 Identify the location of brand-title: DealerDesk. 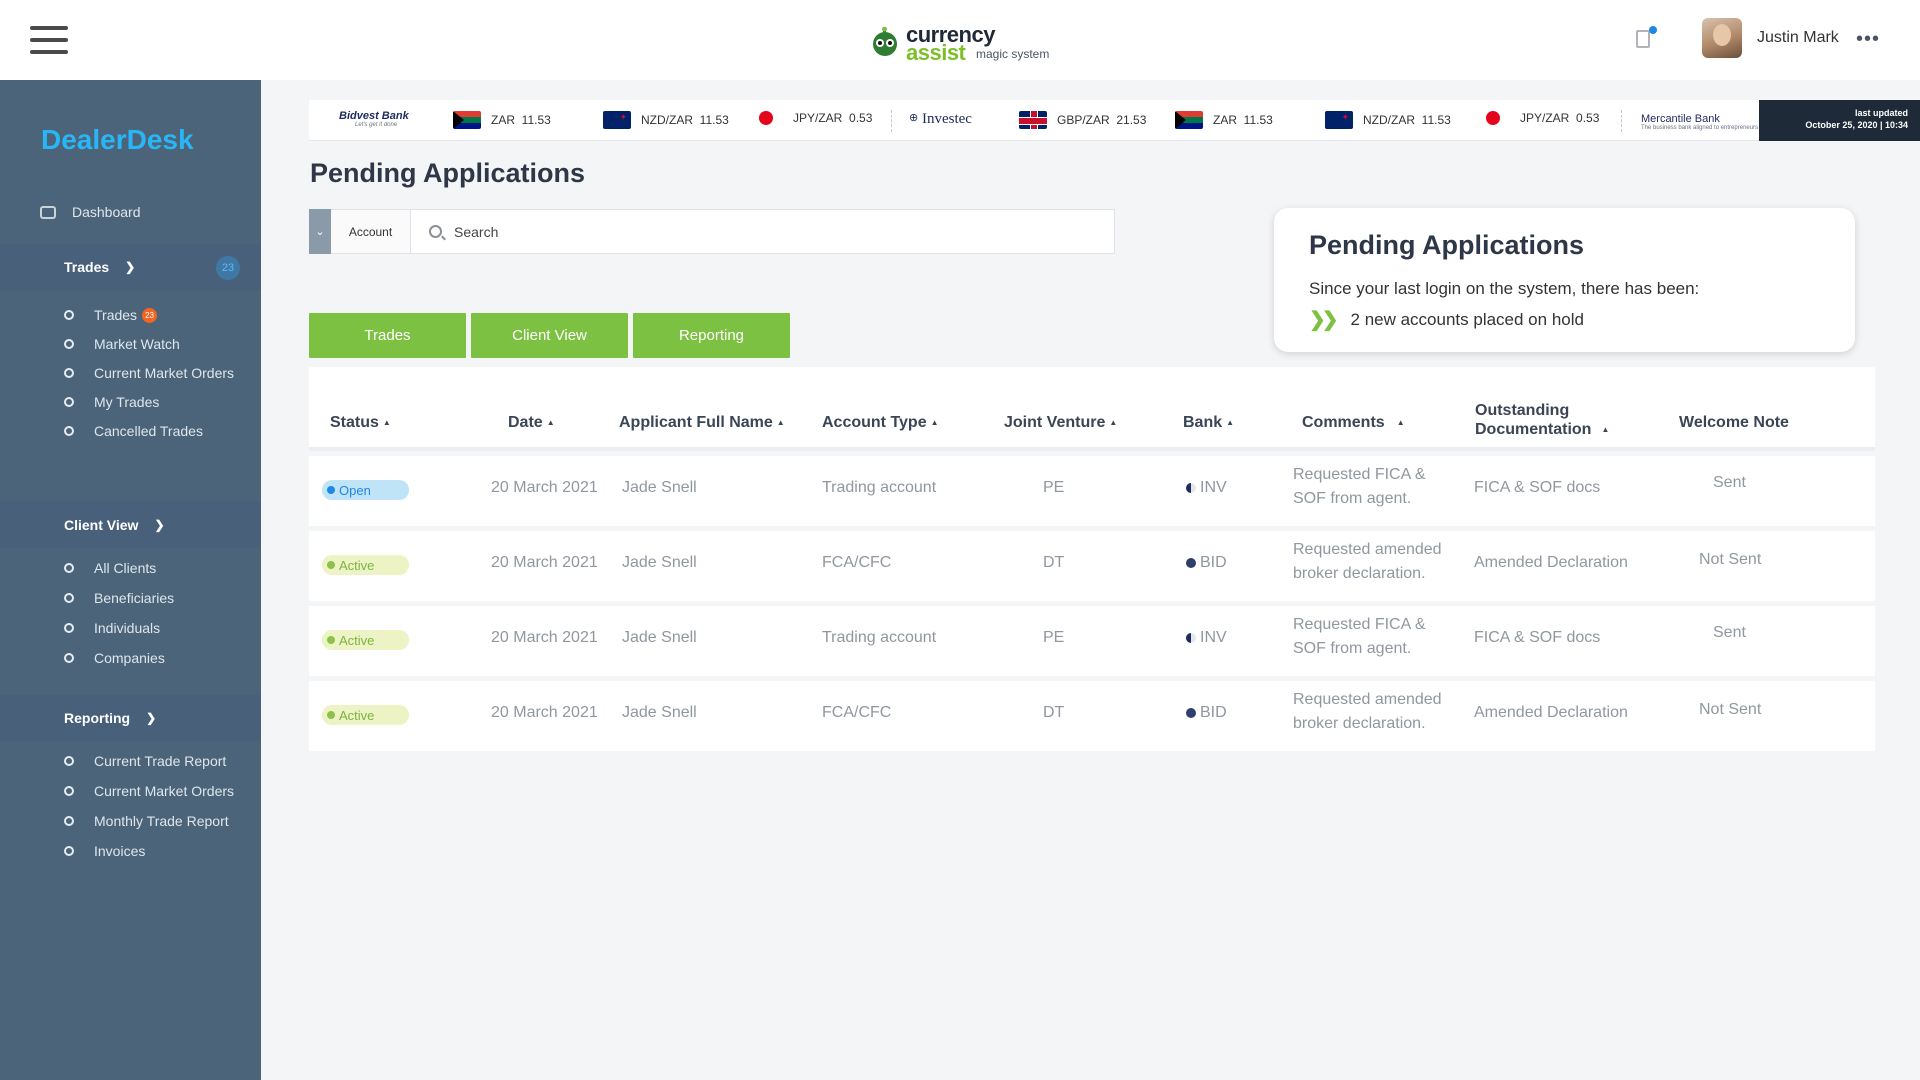
(117, 140).